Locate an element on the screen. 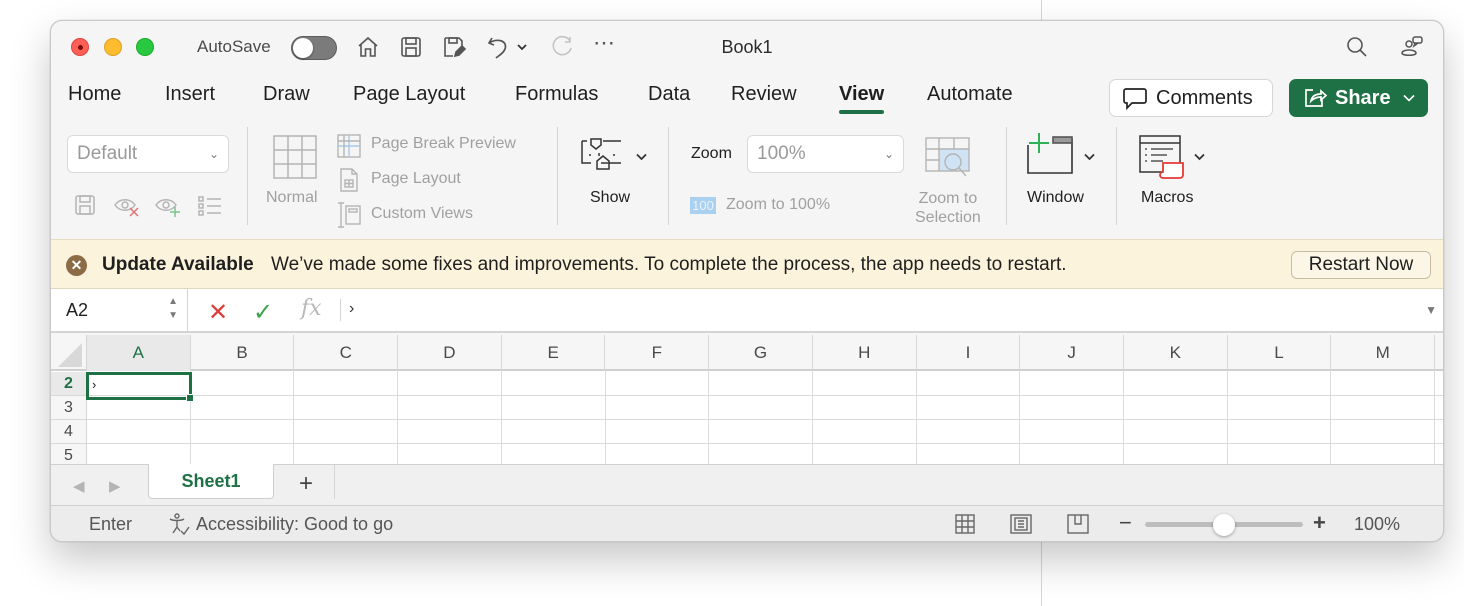  minimize-window-button is located at coordinates (113, 47).